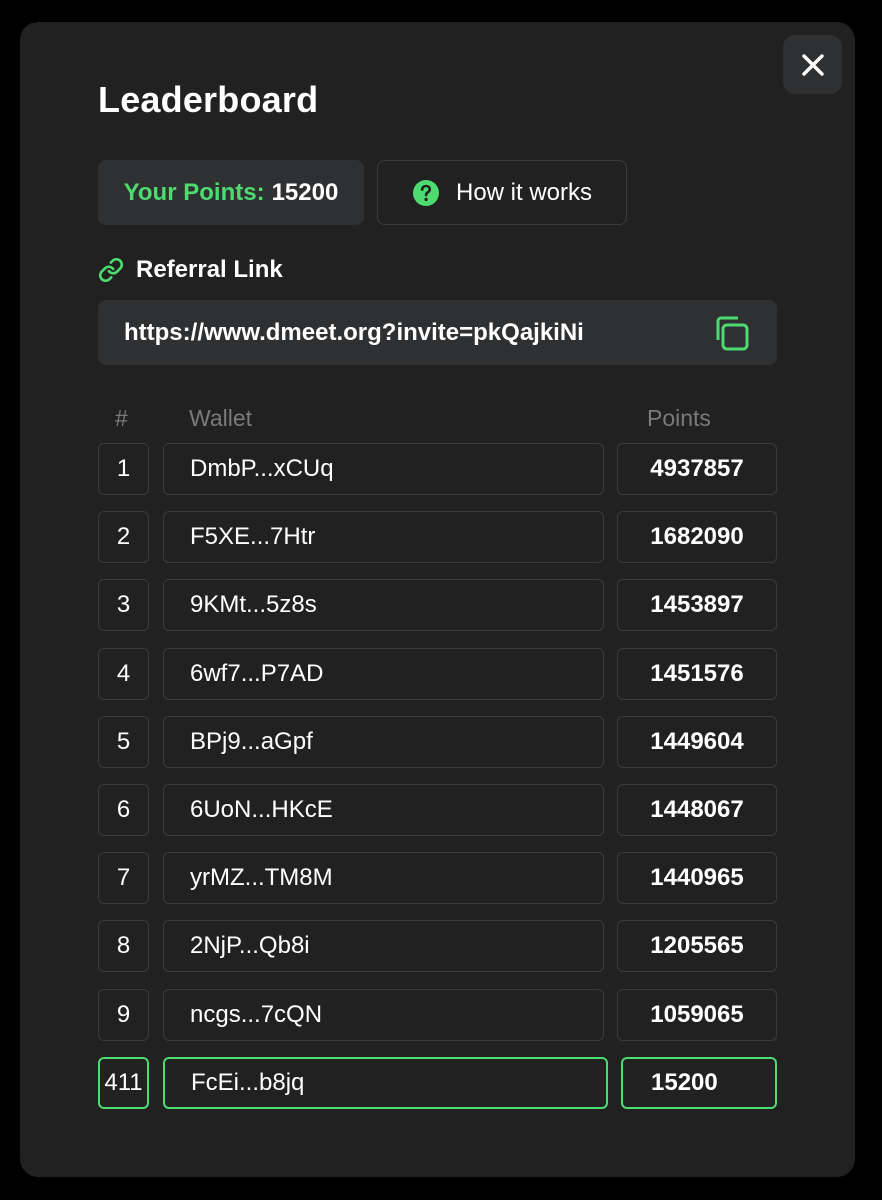  What do you see at coordinates (123, 537) in the screenshot?
I see `rank-cell: 2` at bounding box center [123, 537].